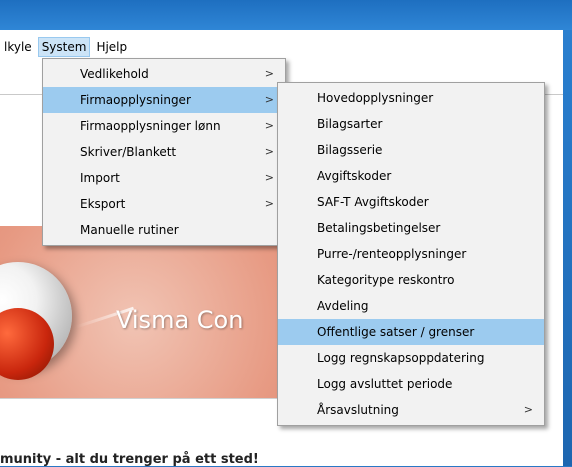 The image size is (572, 467). I want to click on menu-item-firmaopplysninger-lonn: Firmaopplysninger lønn >, so click(164, 126).